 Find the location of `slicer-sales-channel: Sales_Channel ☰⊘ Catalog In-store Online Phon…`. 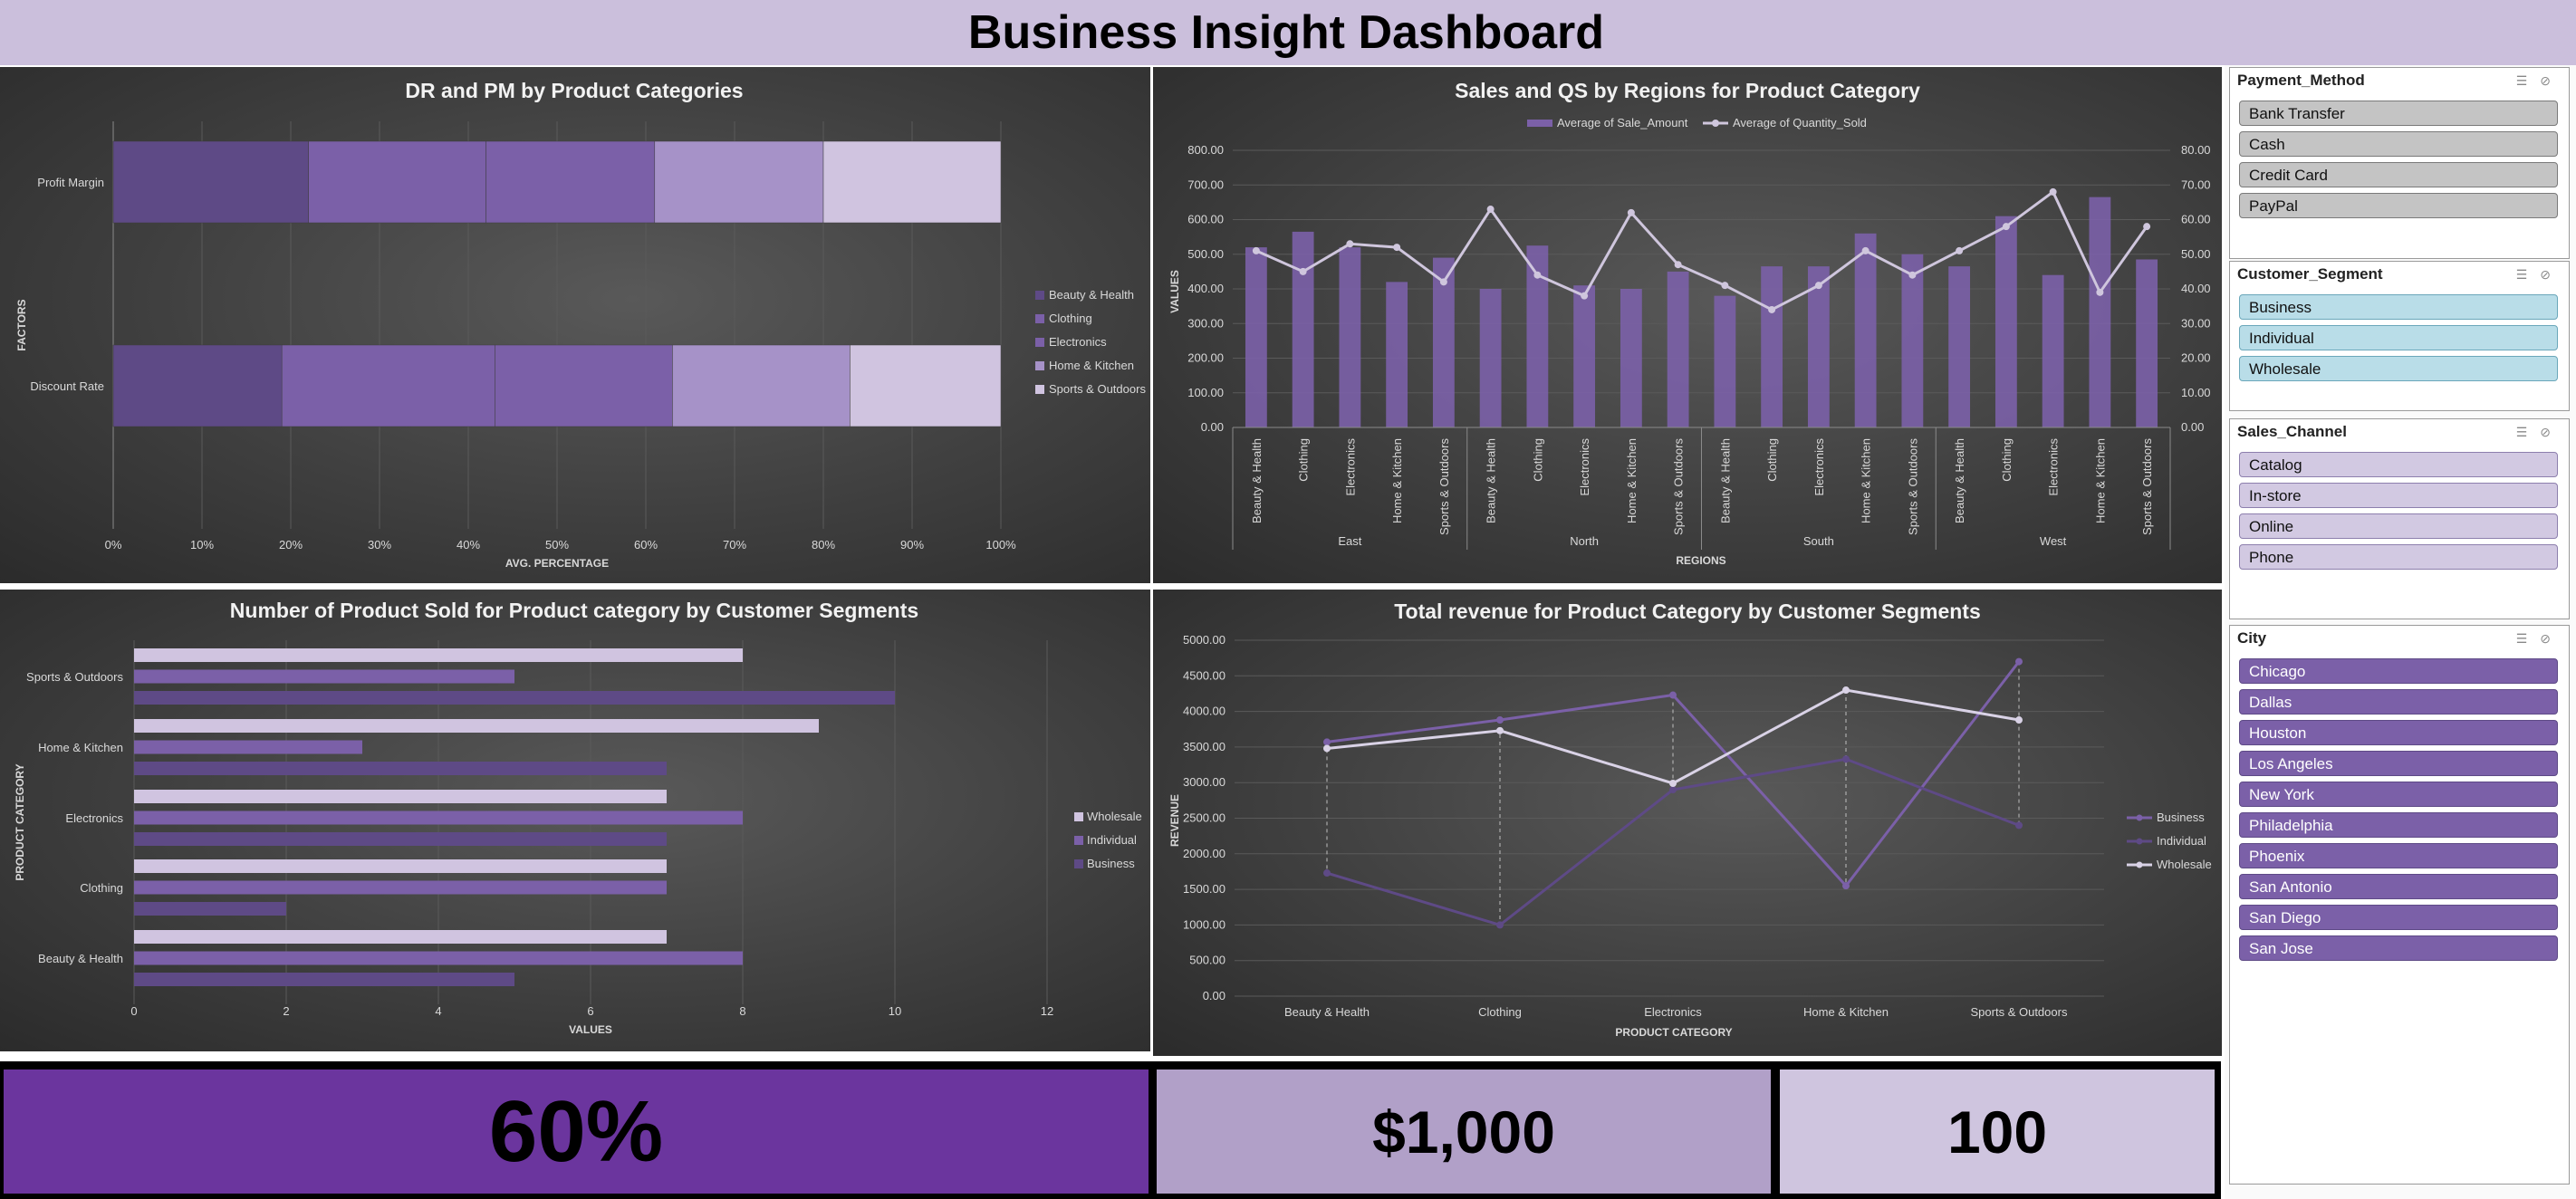

slicer-sales-channel: Sales_Channel ☰⊘ Catalog In-store Online Phon… is located at coordinates (2399, 518).